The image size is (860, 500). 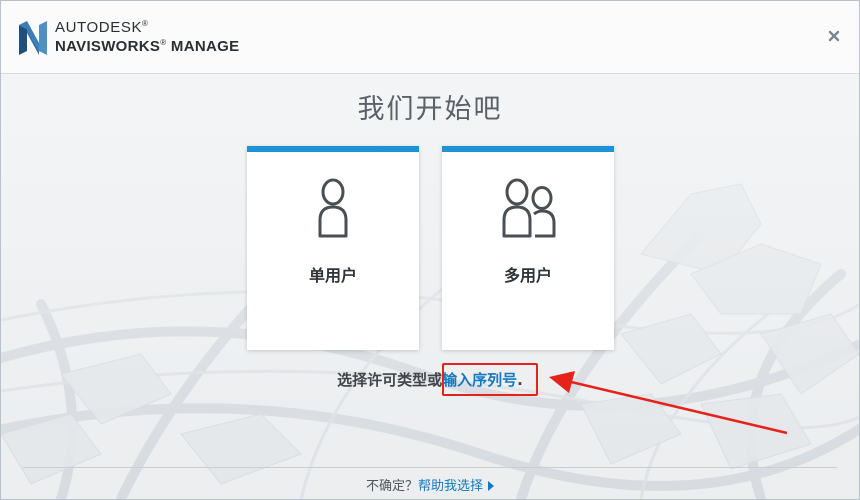 What do you see at coordinates (391, 486) in the screenshot?
I see `footer-question: 不确定？` at bounding box center [391, 486].